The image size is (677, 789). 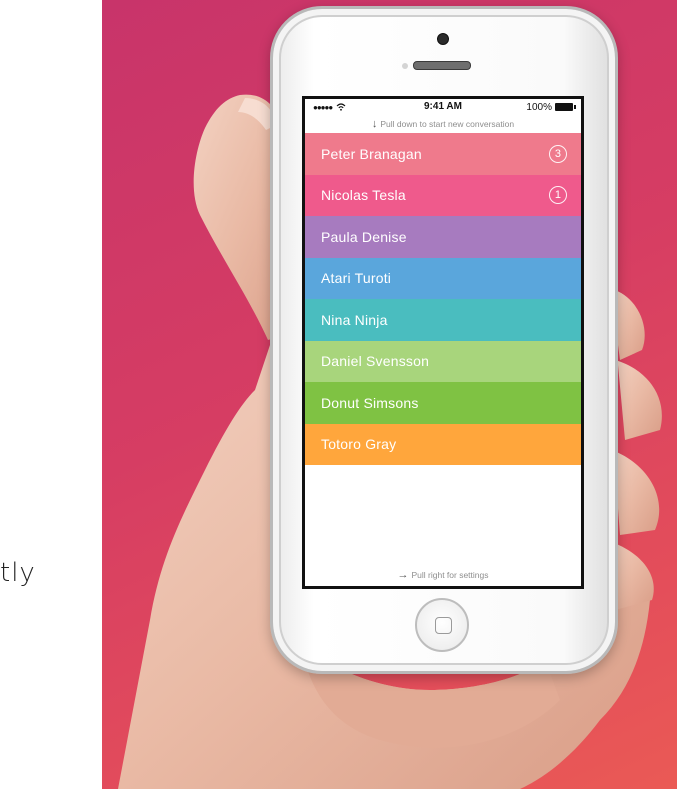 What do you see at coordinates (558, 195) in the screenshot?
I see `unread-badge: 1` at bounding box center [558, 195].